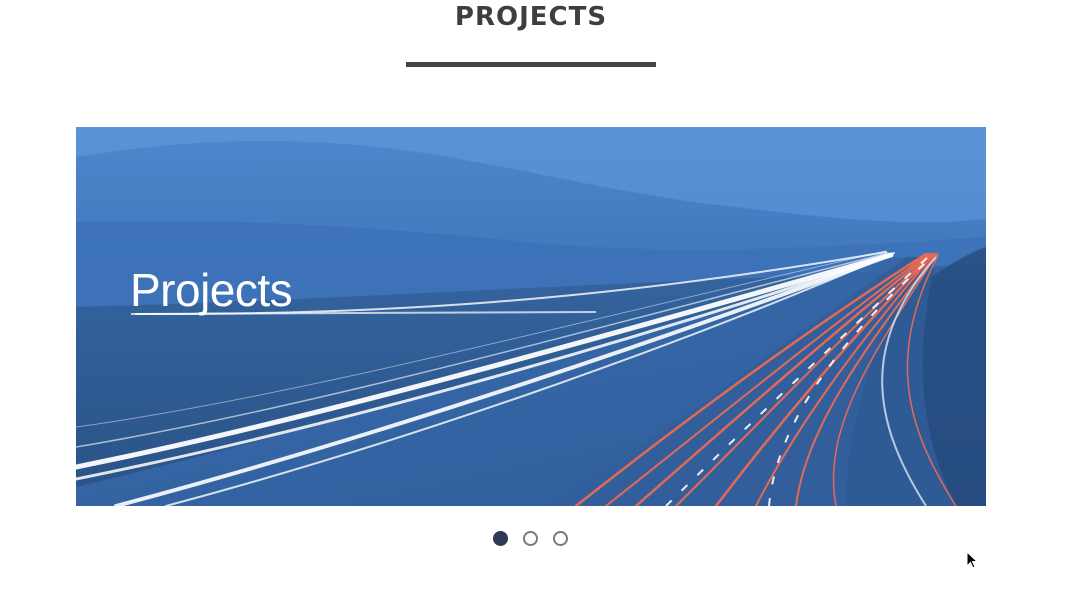 The height and width of the screenshot is (594, 1074). Describe the element at coordinates (211, 290) in the screenshot. I see `slide-caption: Projects` at that location.